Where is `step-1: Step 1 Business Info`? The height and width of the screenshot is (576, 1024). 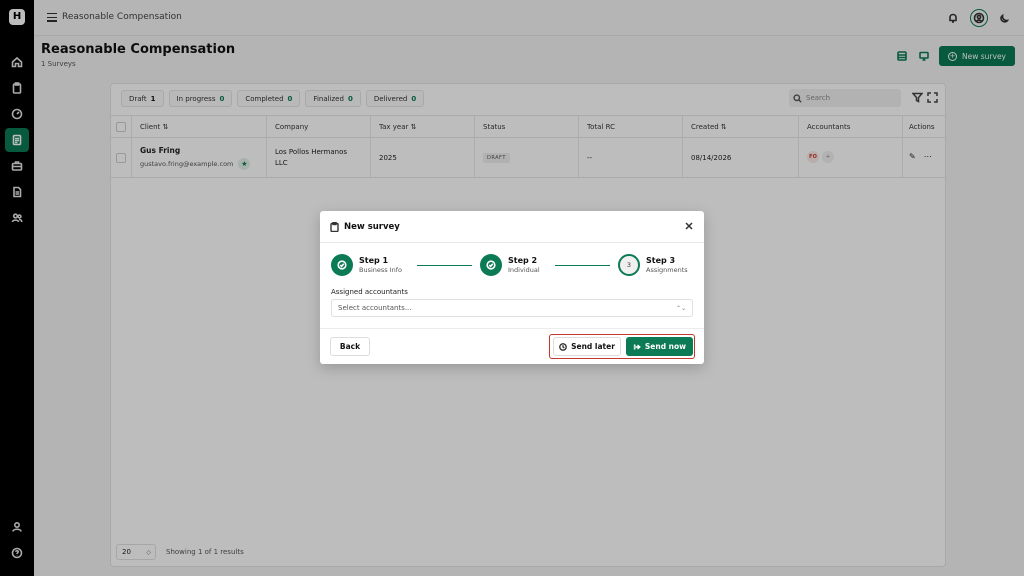 step-1: Step 1 Business Info is located at coordinates (366, 265).